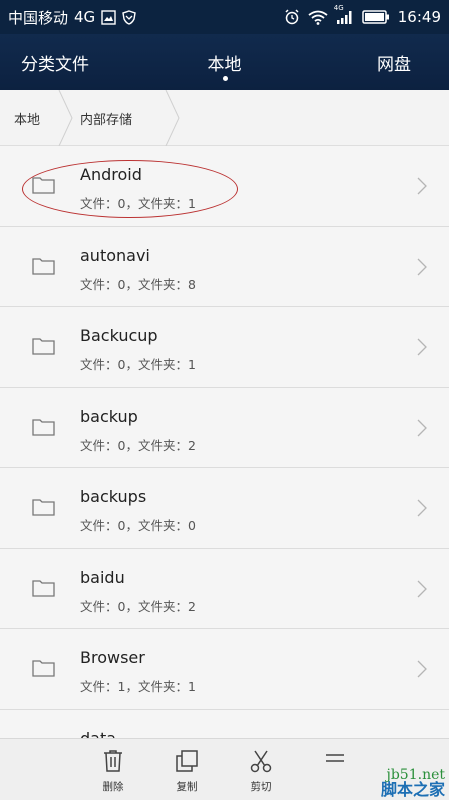 The image size is (449, 800). Describe the element at coordinates (85, 17) in the screenshot. I see `network-type: 4G` at that location.